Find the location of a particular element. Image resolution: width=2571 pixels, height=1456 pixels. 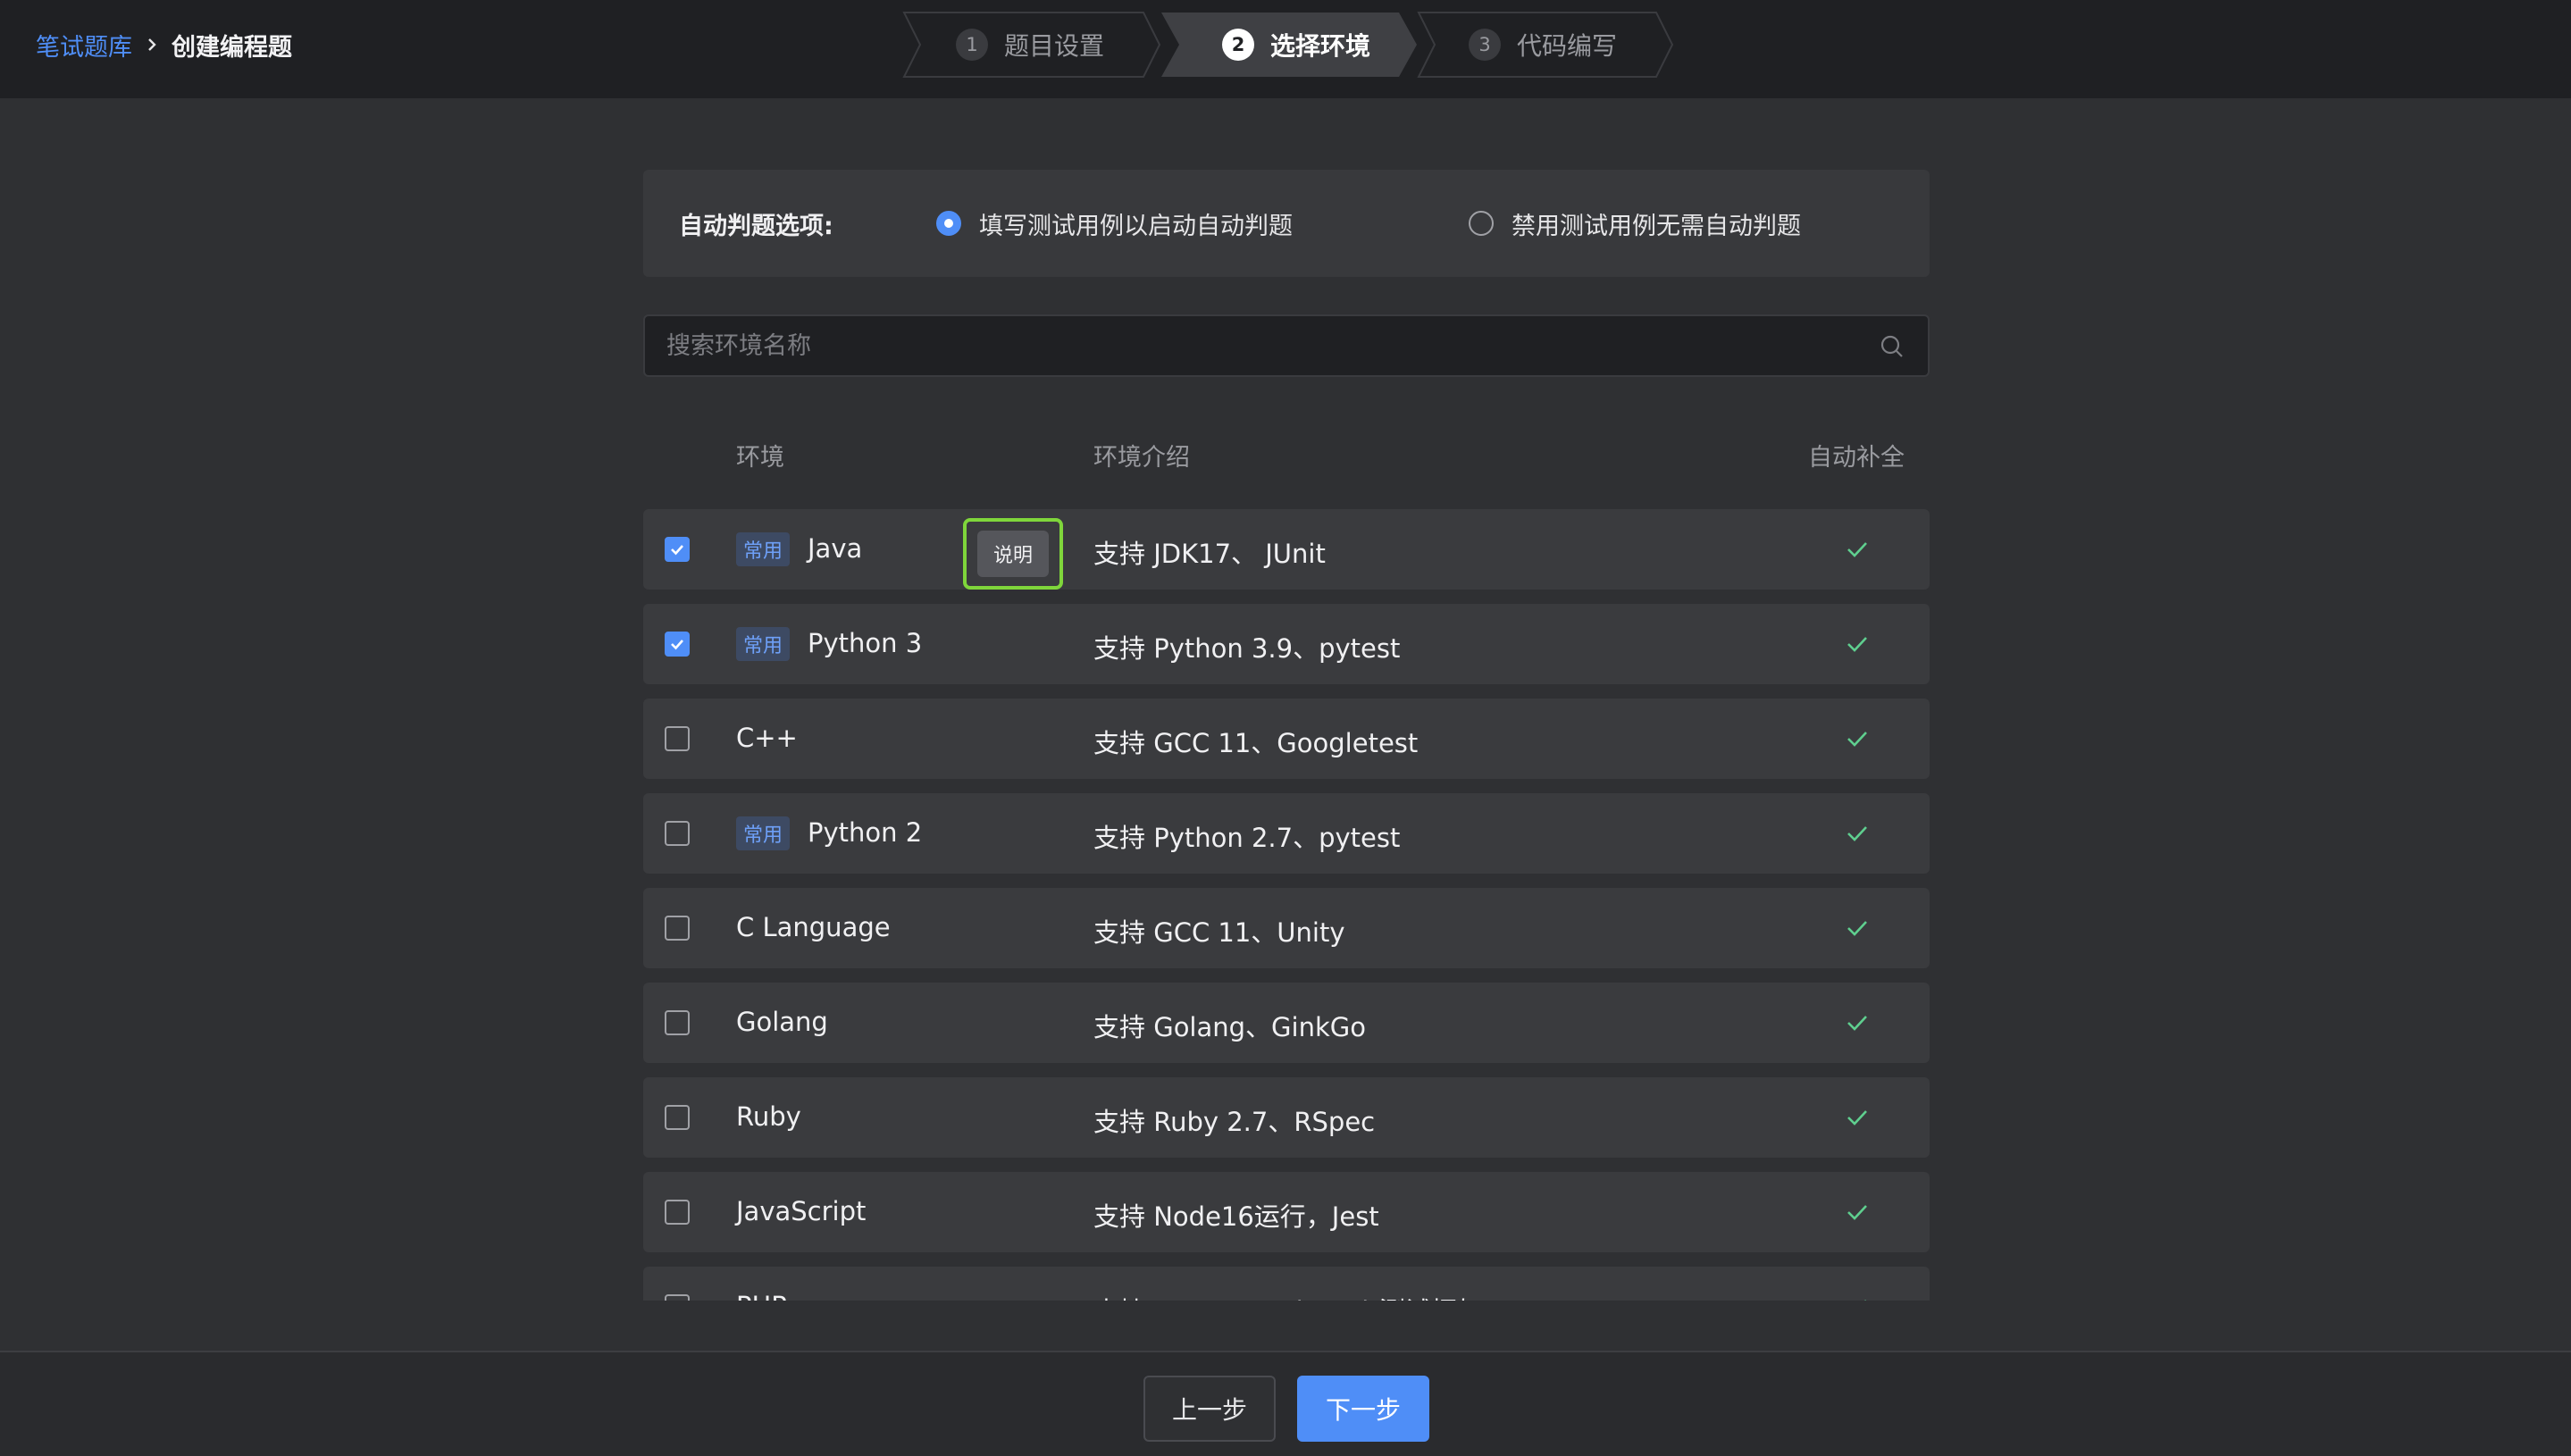

radio-selected-icon is located at coordinates (948, 223).